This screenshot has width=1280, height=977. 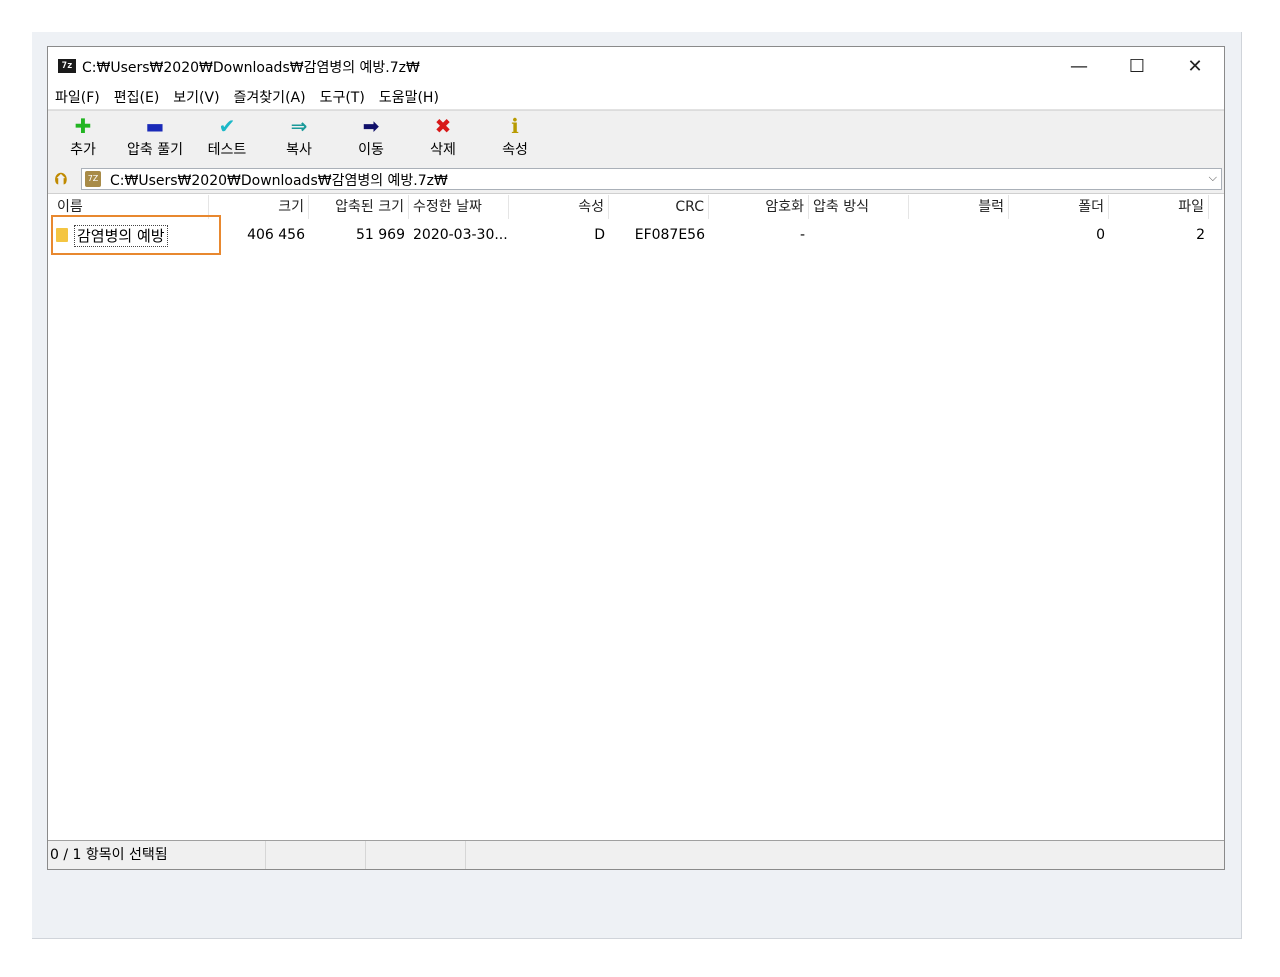 What do you see at coordinates (559, 207) in the screenshot?
I see `col-attributes: 속성` at bounding box center [559, 207].